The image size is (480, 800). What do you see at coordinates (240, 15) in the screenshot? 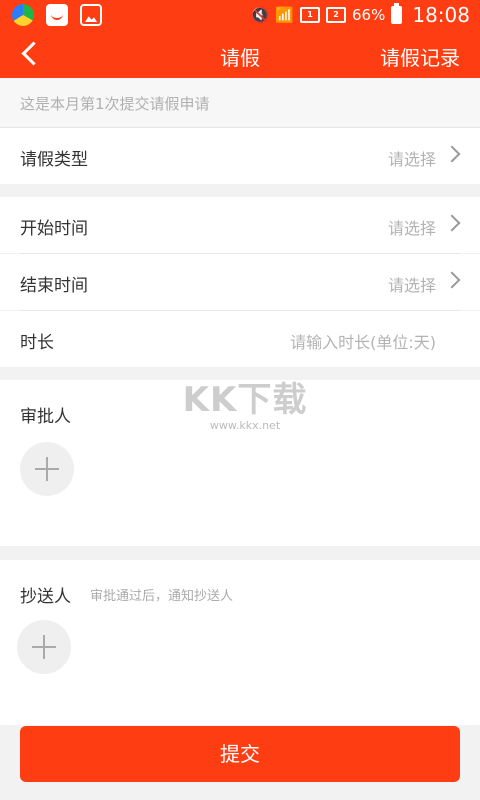
I see `status-bar: 🔇 📶 1 2 66% 18:08` at bounding box center [240, 15].